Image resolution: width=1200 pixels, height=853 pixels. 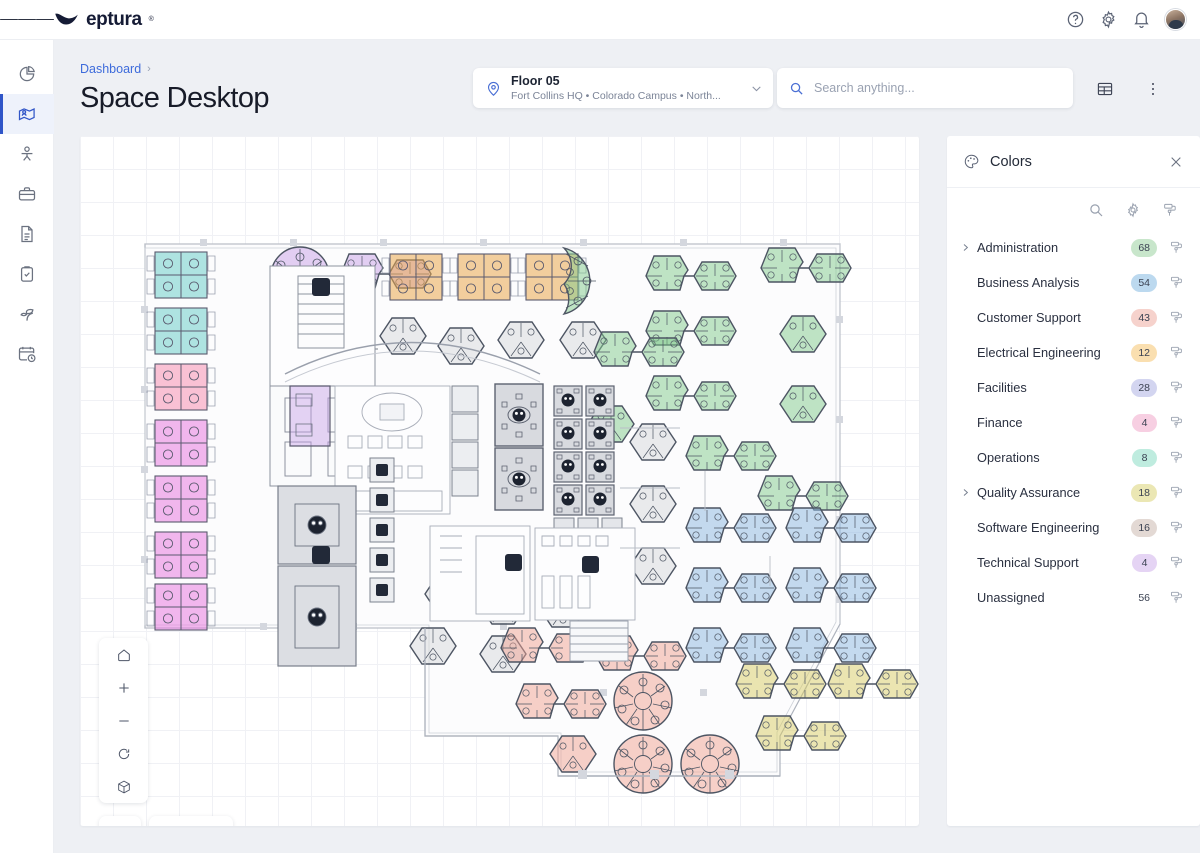 What do you see at coordinates (1028, 562) in the screenshot?
I see `color-list-item-label: Technical Support` at bounding box center [1028, 562].